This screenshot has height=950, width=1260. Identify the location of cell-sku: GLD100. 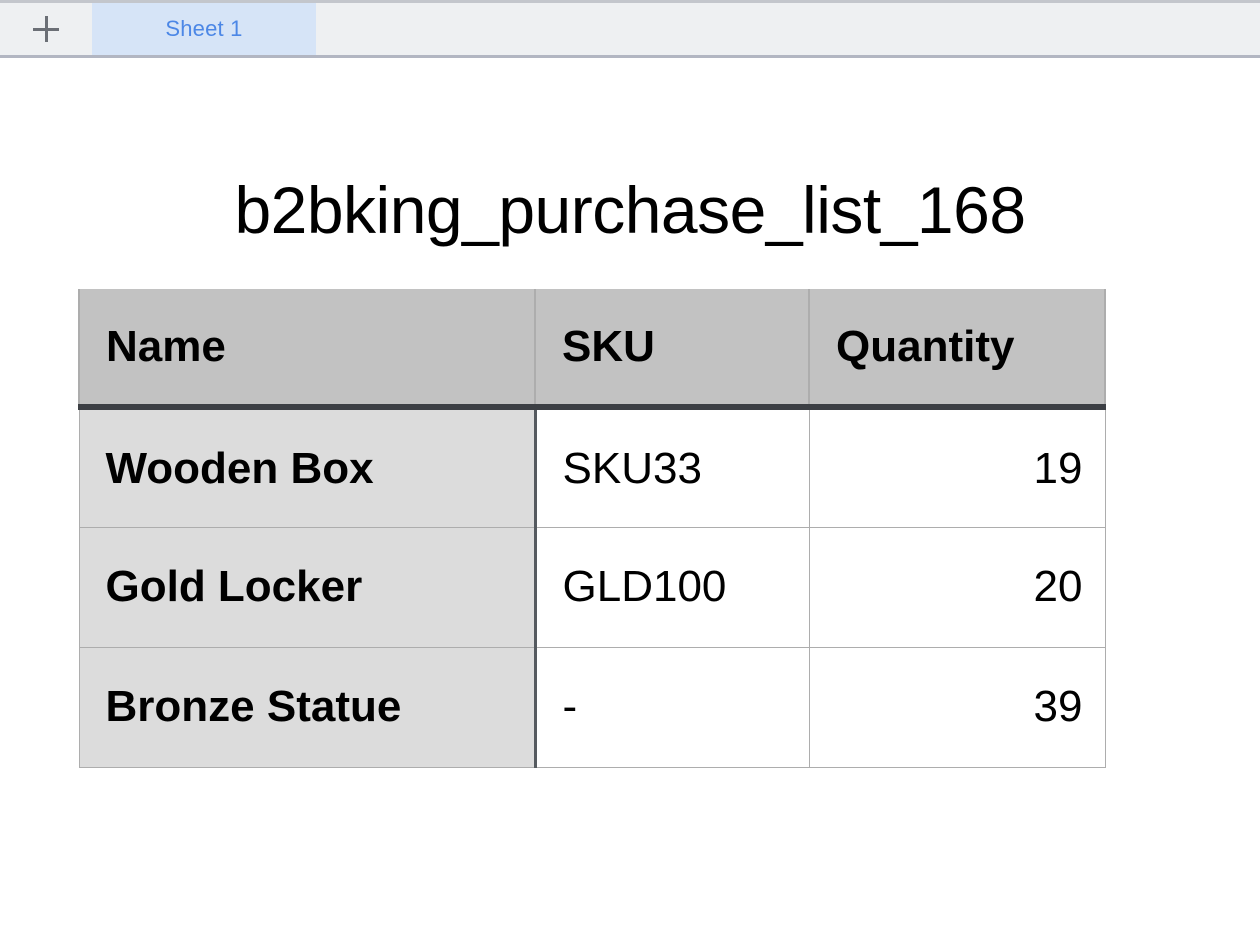
(672, 587).